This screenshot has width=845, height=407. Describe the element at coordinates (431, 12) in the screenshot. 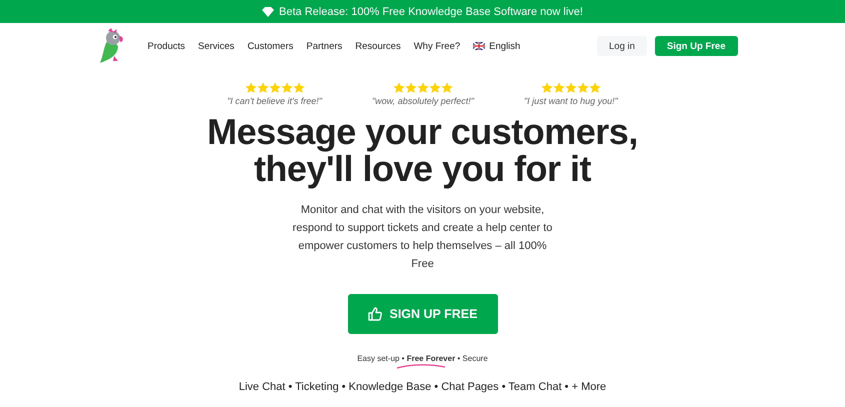

I see `announcement-text: Beta Release: 100% Free Knowledge Base Software now live!` at that location.